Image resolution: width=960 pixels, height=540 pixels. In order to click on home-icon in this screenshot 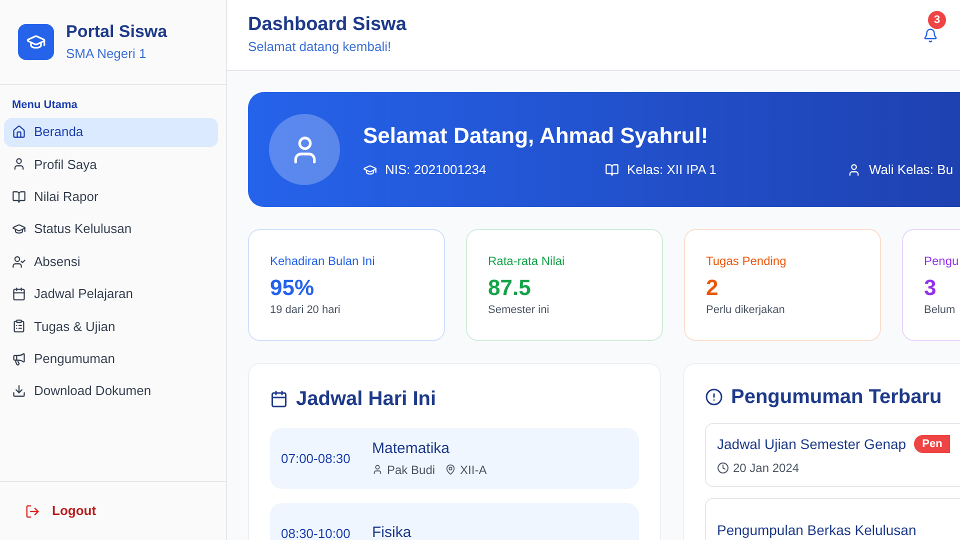, I will do `click(19, 132)`.